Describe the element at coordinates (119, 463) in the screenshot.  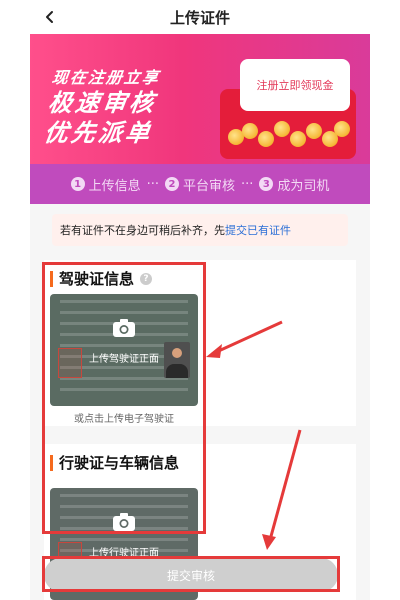
I see `vehicle-license-title: 行驶证与车辆信息` at that location.